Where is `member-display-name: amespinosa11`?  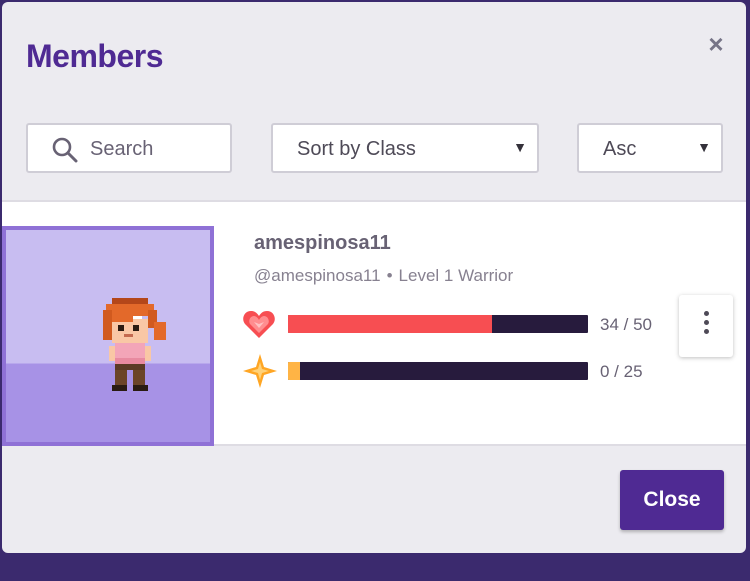 member-display-name: amespinosa11 is located at coordinates (322, 243).